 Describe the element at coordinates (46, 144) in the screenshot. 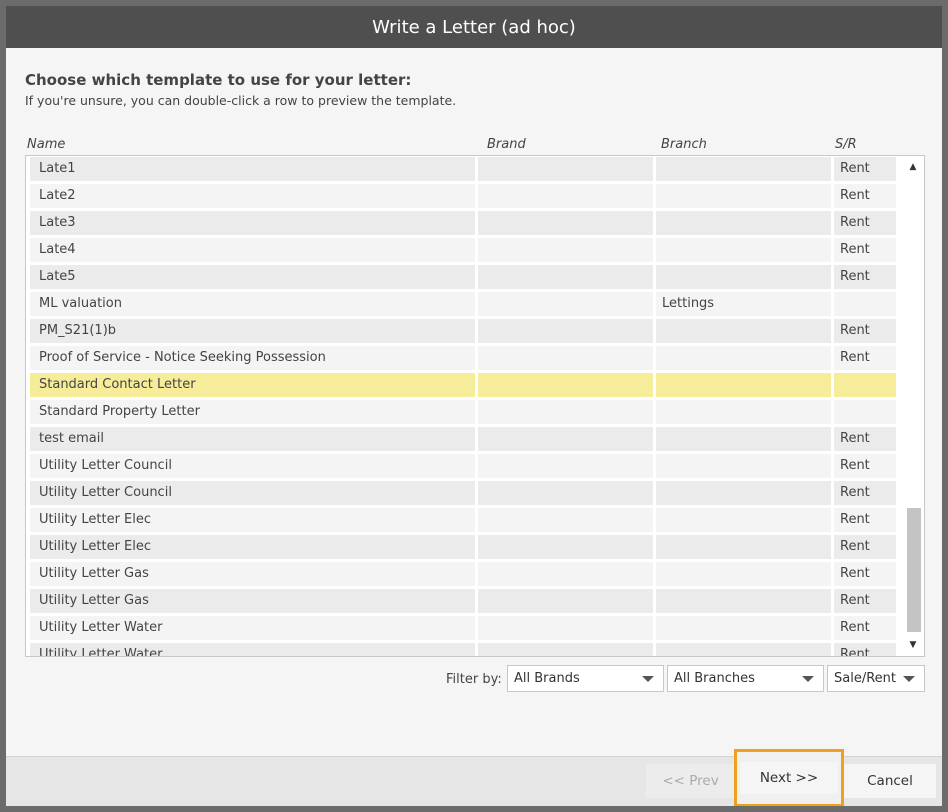

I see `column-header-name: Name` at that location.